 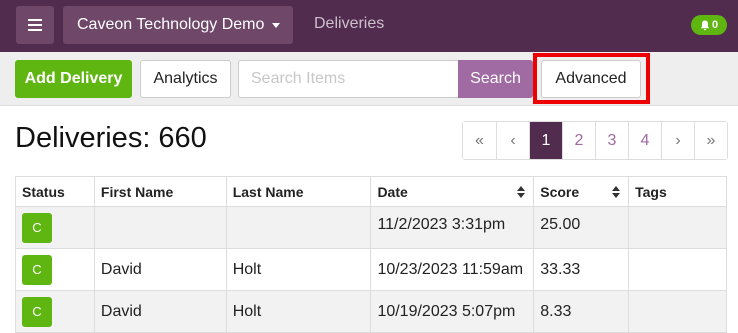 I want to click on search-button: Search, so click(x=495, y=79).